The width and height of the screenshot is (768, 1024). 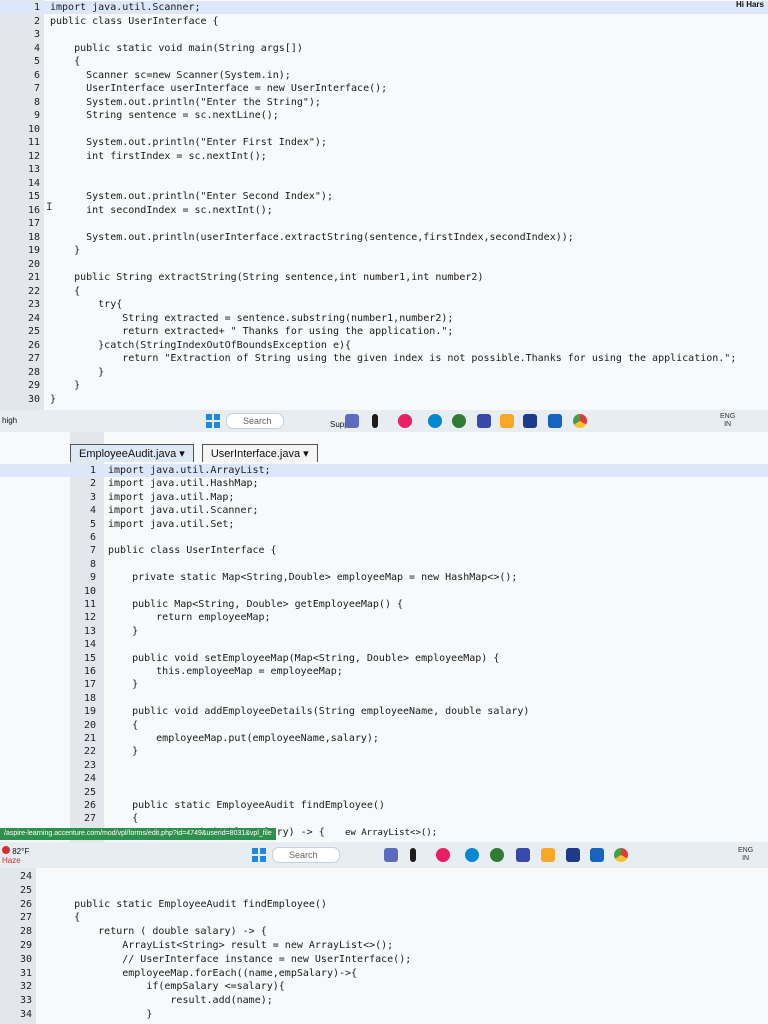 What do you see at coordinates (384, 483) in the screenshot?
I see `code-line: 2 import java.util.HashMap;` at bounding box center [384, 483].